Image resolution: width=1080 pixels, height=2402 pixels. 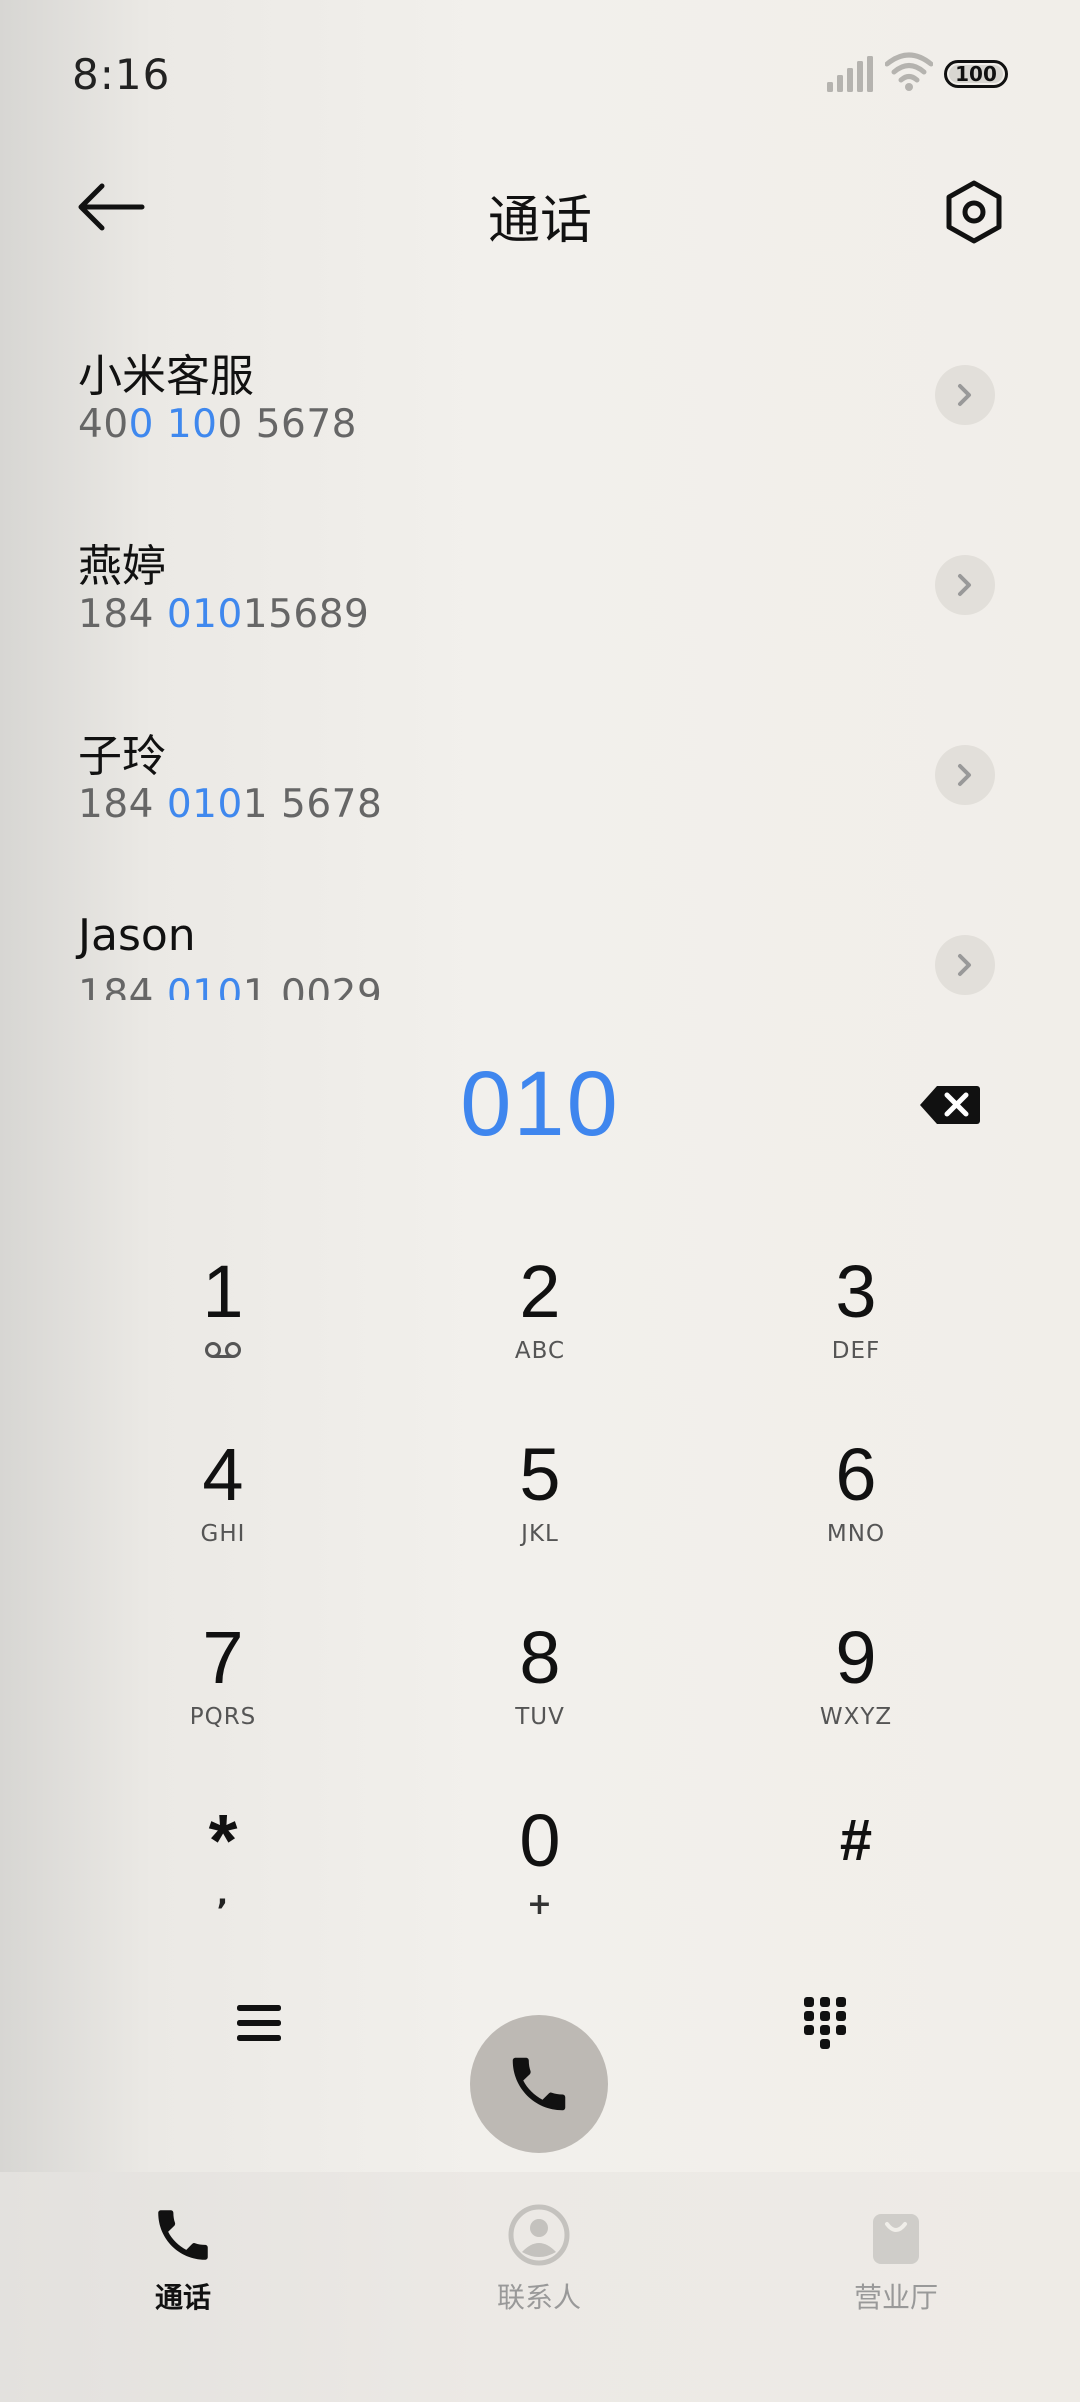 I want to click on signal-icon, so click(x=850, y=74).